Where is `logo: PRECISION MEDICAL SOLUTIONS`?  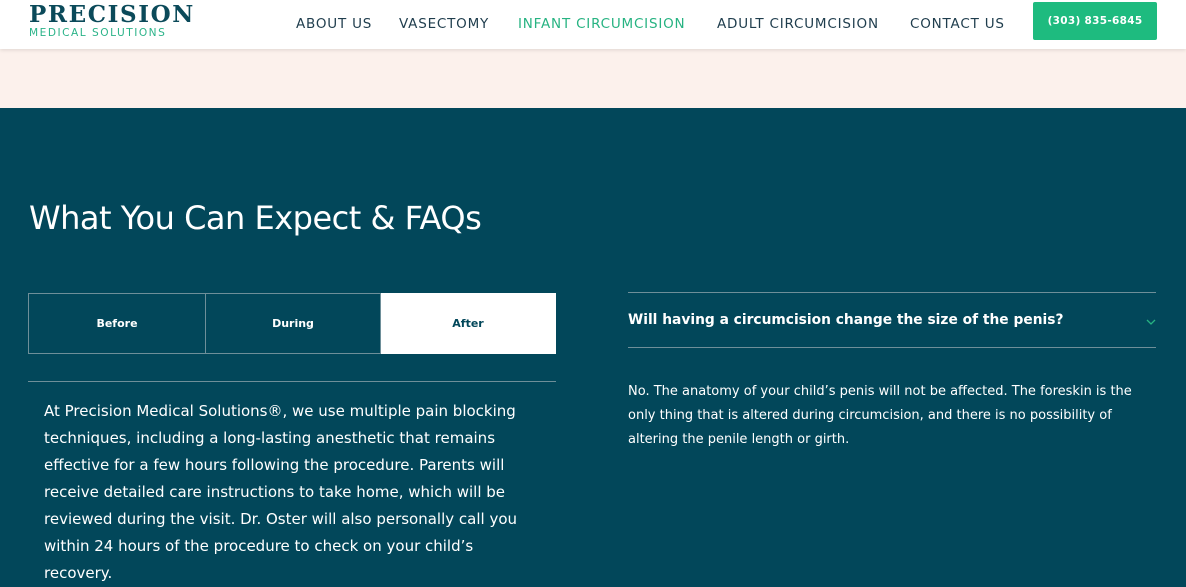 logo: PRECISION MEDICAL SOLUTIONS is located at coordinates (112, 20).